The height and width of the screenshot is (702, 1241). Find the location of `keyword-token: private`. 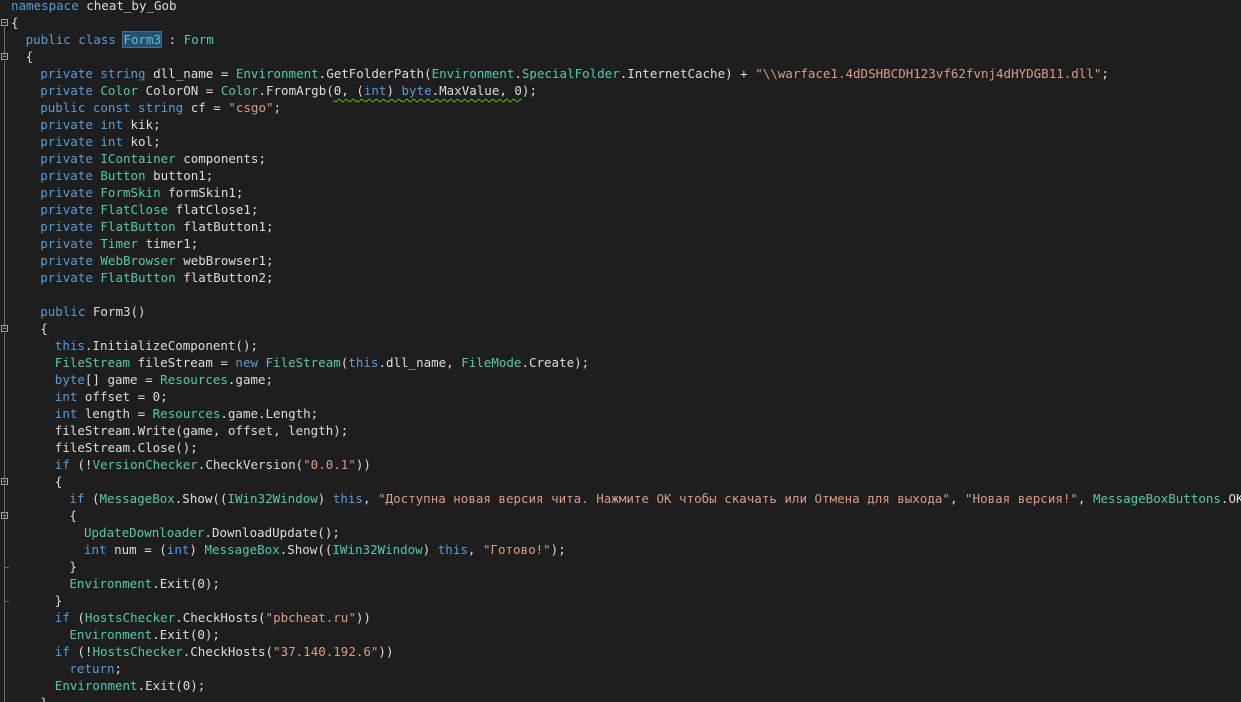

keyword-token: private is located at coordinates (66, 226).